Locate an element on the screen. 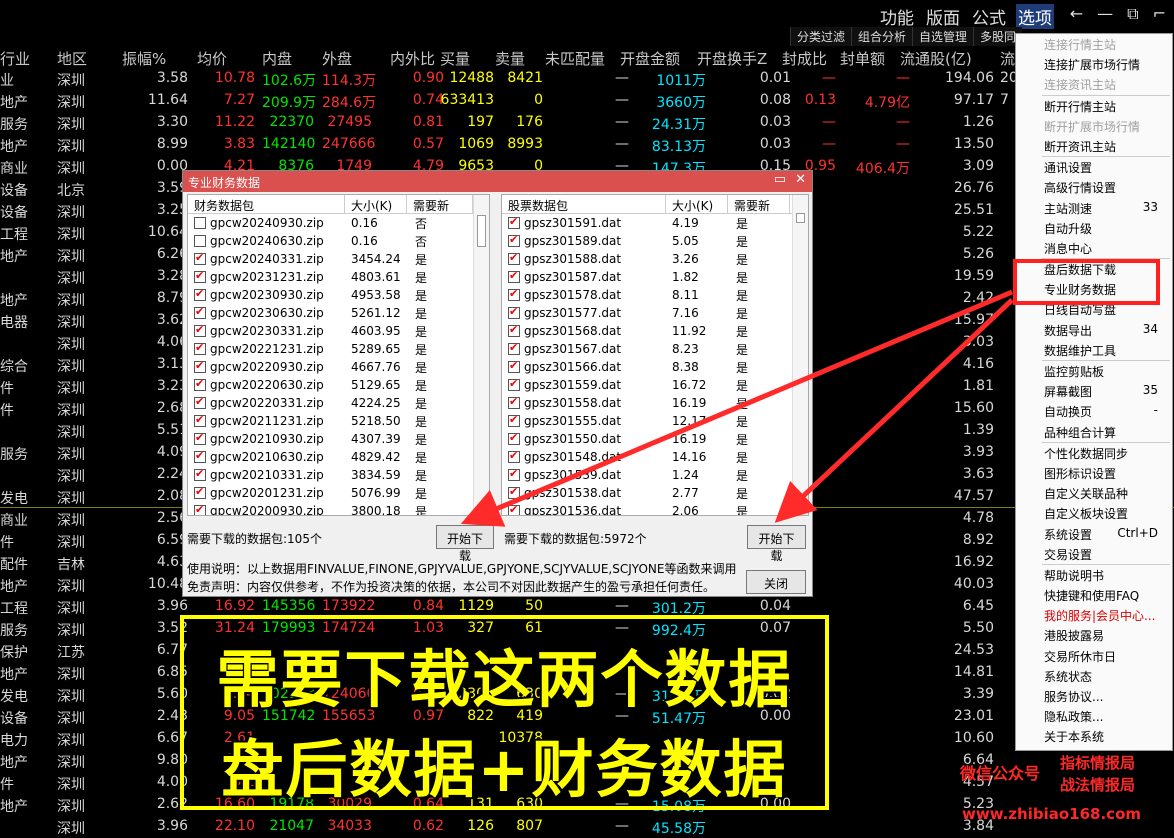 Image resolution: width=1174 pixels, height=838 pixels. watermark-url: www.zhibiao168.com is located at coordinates (1052, 814).